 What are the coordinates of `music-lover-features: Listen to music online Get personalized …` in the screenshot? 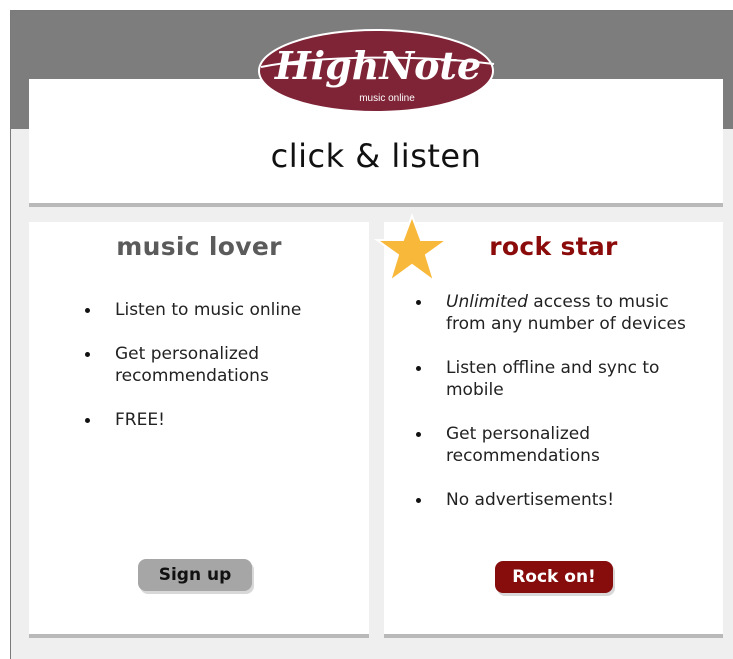 It's located at (211, 376).